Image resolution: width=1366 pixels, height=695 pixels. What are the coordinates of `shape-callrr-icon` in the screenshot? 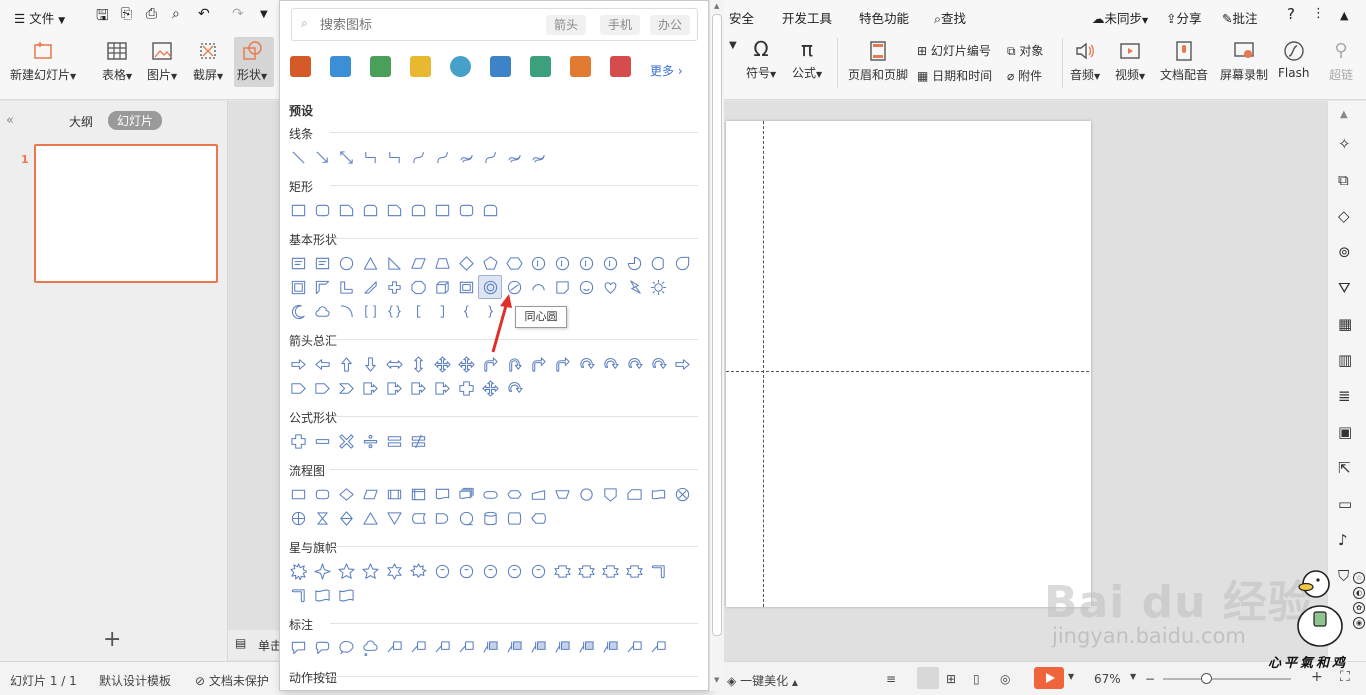 It's located at (322, 647).